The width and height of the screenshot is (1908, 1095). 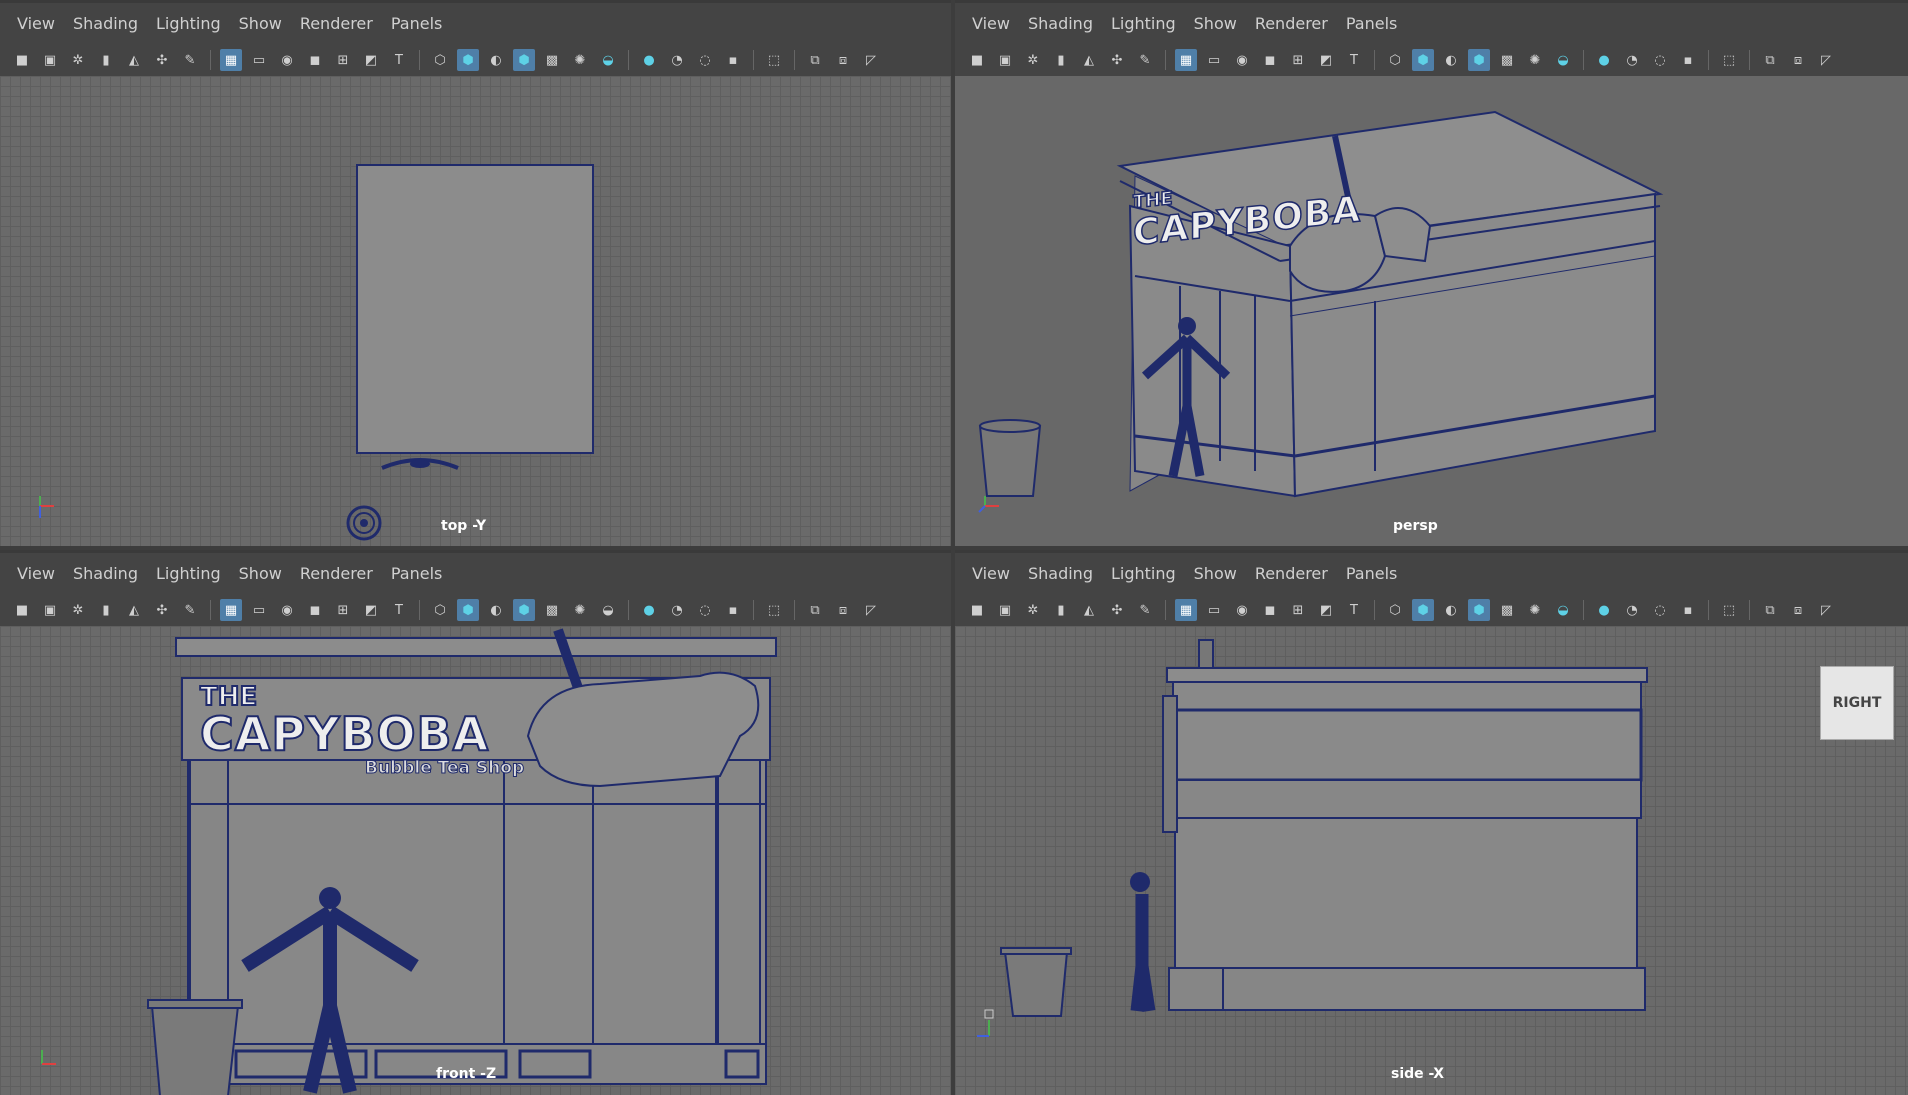 What do you see at coordinates (774, 60) in the screenshot?
I see `isolate-select-icon: ⬚` at bounding box center [774, 60].